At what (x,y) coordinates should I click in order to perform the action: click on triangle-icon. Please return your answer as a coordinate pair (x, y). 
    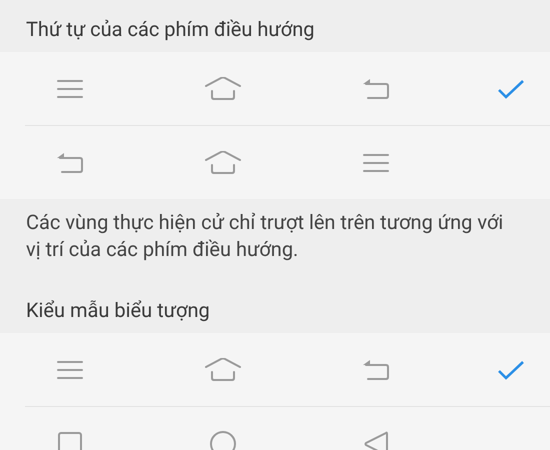
    Looking at the image, I should click on (376, 440).